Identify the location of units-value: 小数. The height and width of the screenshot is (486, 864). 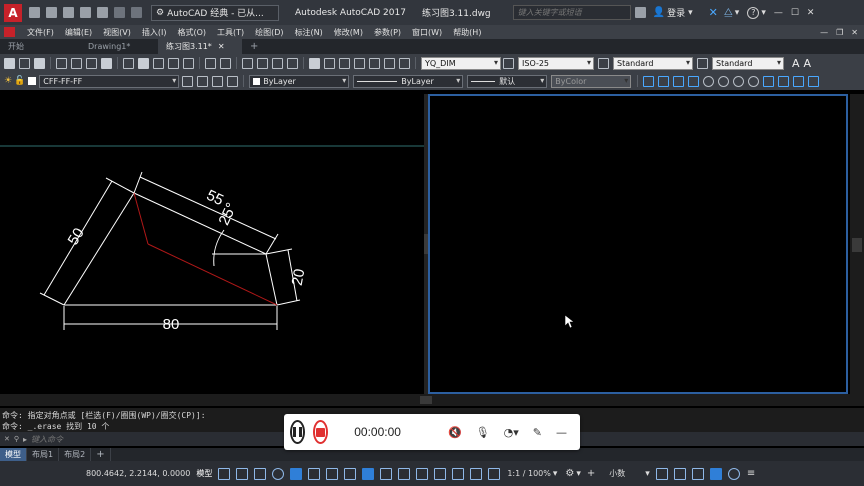
(617, 473).